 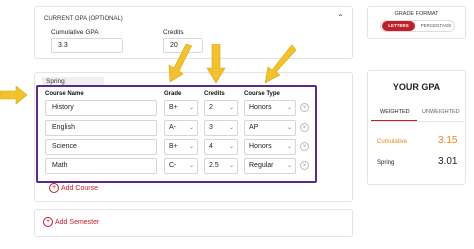 What do you see at coordinates (181, 128) in the screenshot?
I see `grade-select: A- ⌄` at bounding box center [181, 128].